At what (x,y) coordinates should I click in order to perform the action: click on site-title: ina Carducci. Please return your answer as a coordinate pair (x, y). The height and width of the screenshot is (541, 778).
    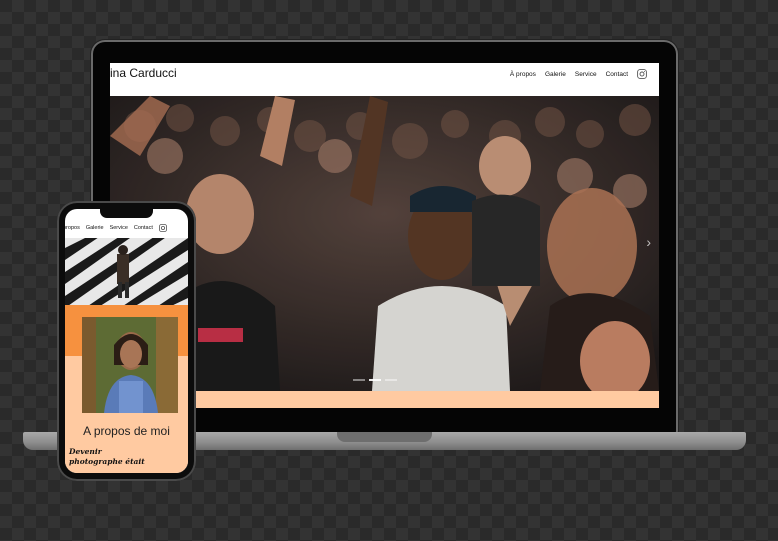
    Looking at the image, I should click on (143, 73).